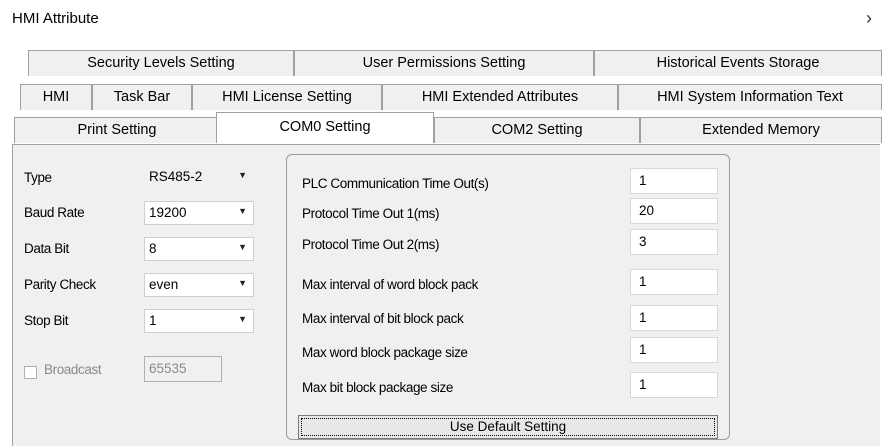 The width and height of the screenshot is (882, 446). Describe the element at coordinates (385, 352) in the screenshot. I see `max-word-block-size-label: Max word block package size` at that location.